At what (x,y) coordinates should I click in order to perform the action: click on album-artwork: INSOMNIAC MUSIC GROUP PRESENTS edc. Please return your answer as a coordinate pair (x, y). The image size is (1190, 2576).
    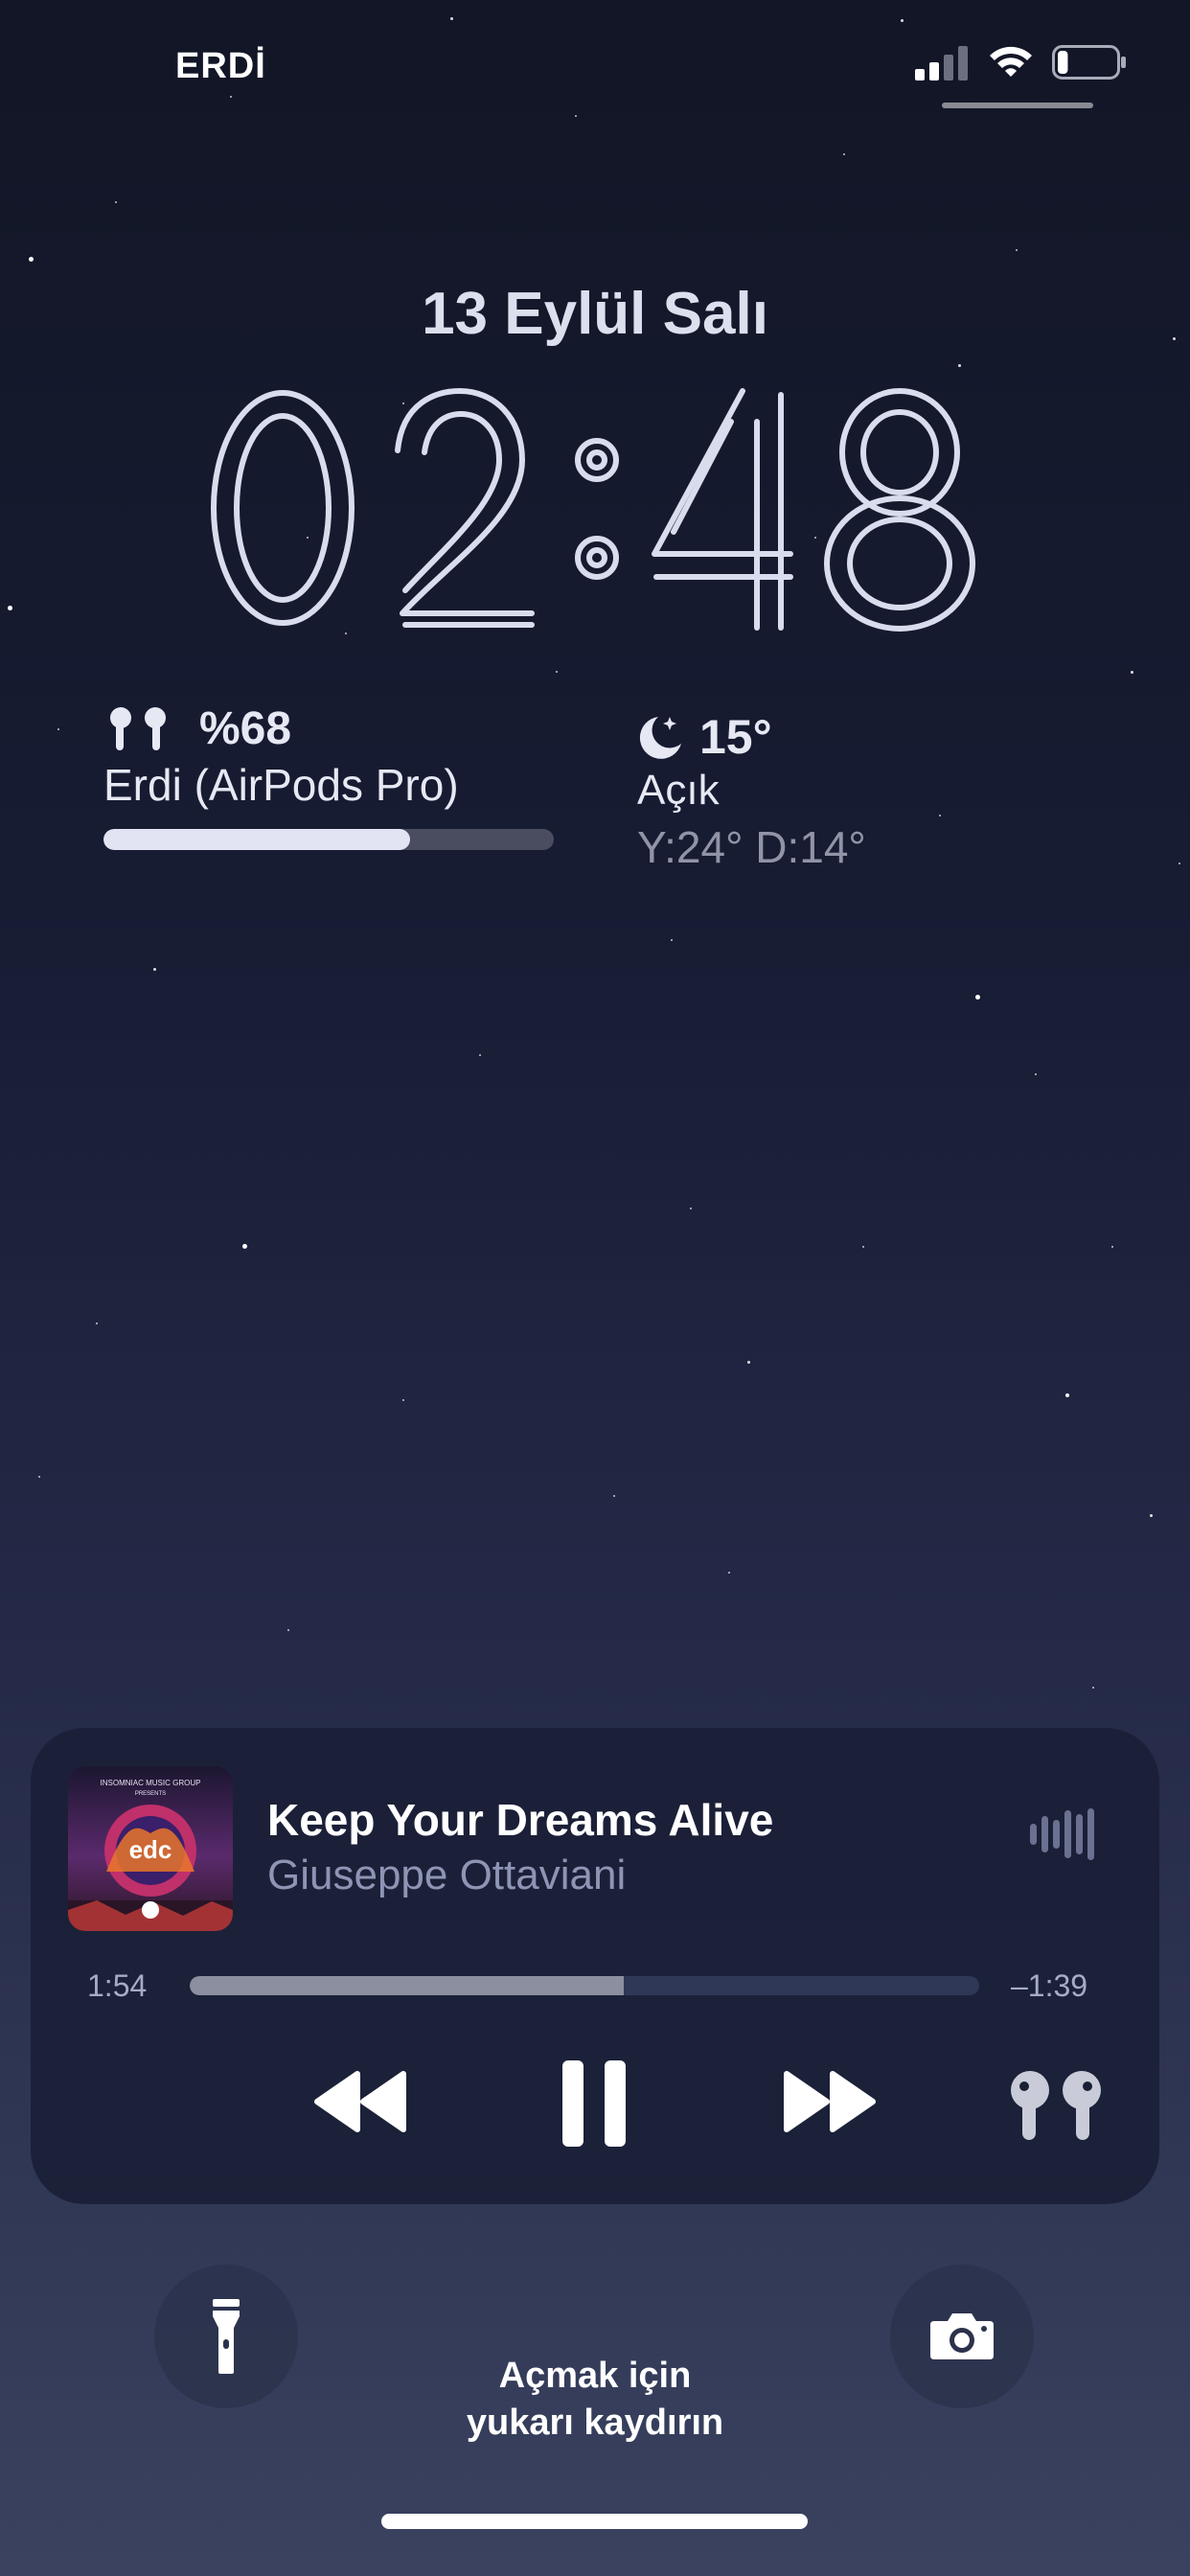
    Looking at the image, I should click on (151, 1848).